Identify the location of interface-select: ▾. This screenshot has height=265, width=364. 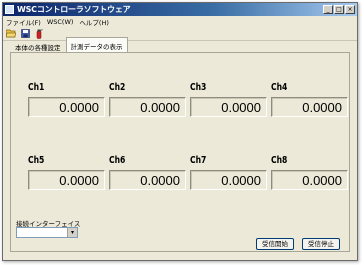
(47, 232).